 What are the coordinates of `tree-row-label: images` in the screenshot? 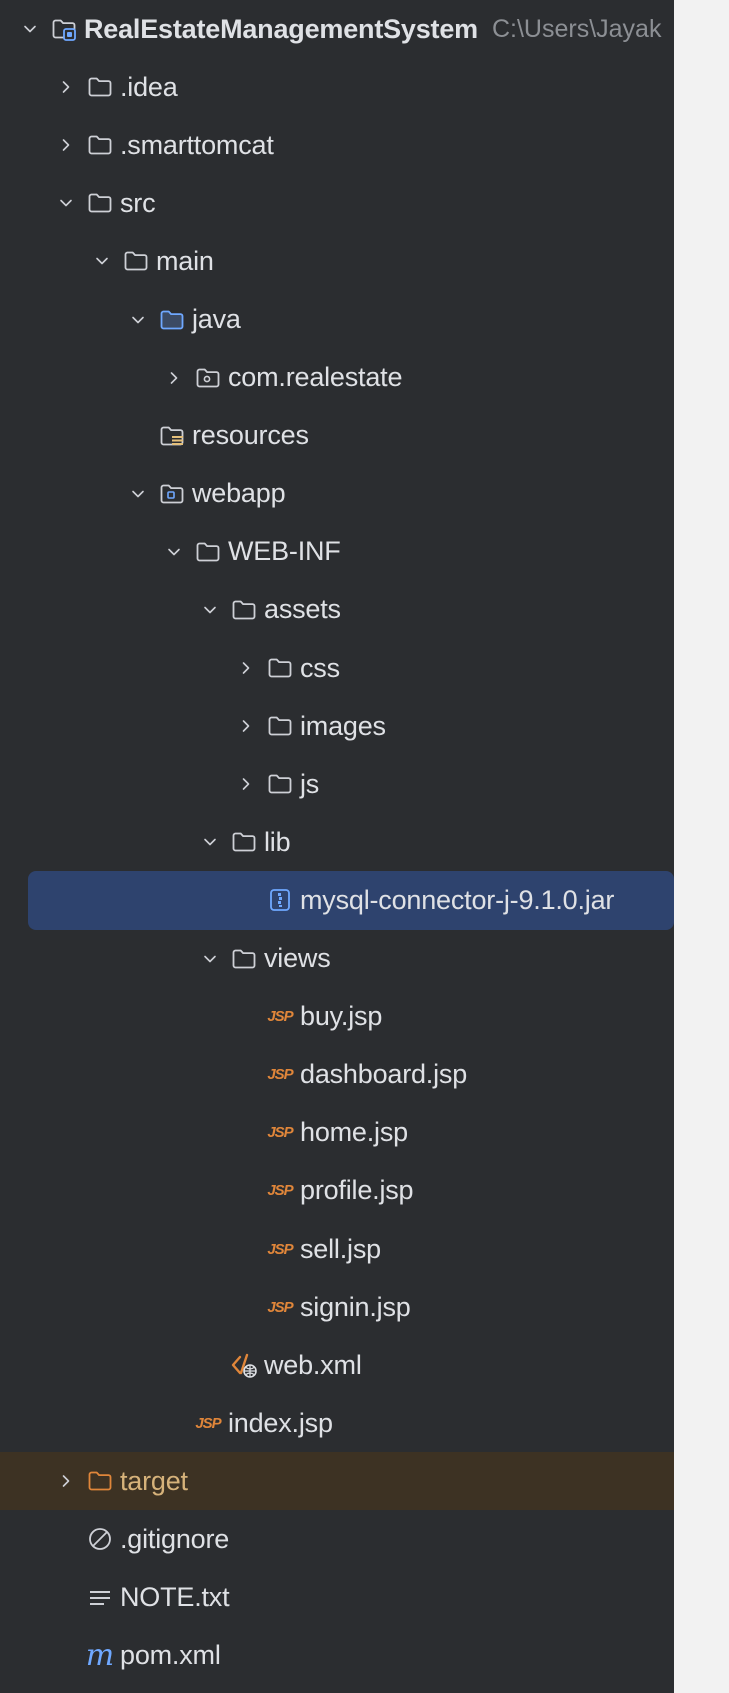 It's located at (343, 725).